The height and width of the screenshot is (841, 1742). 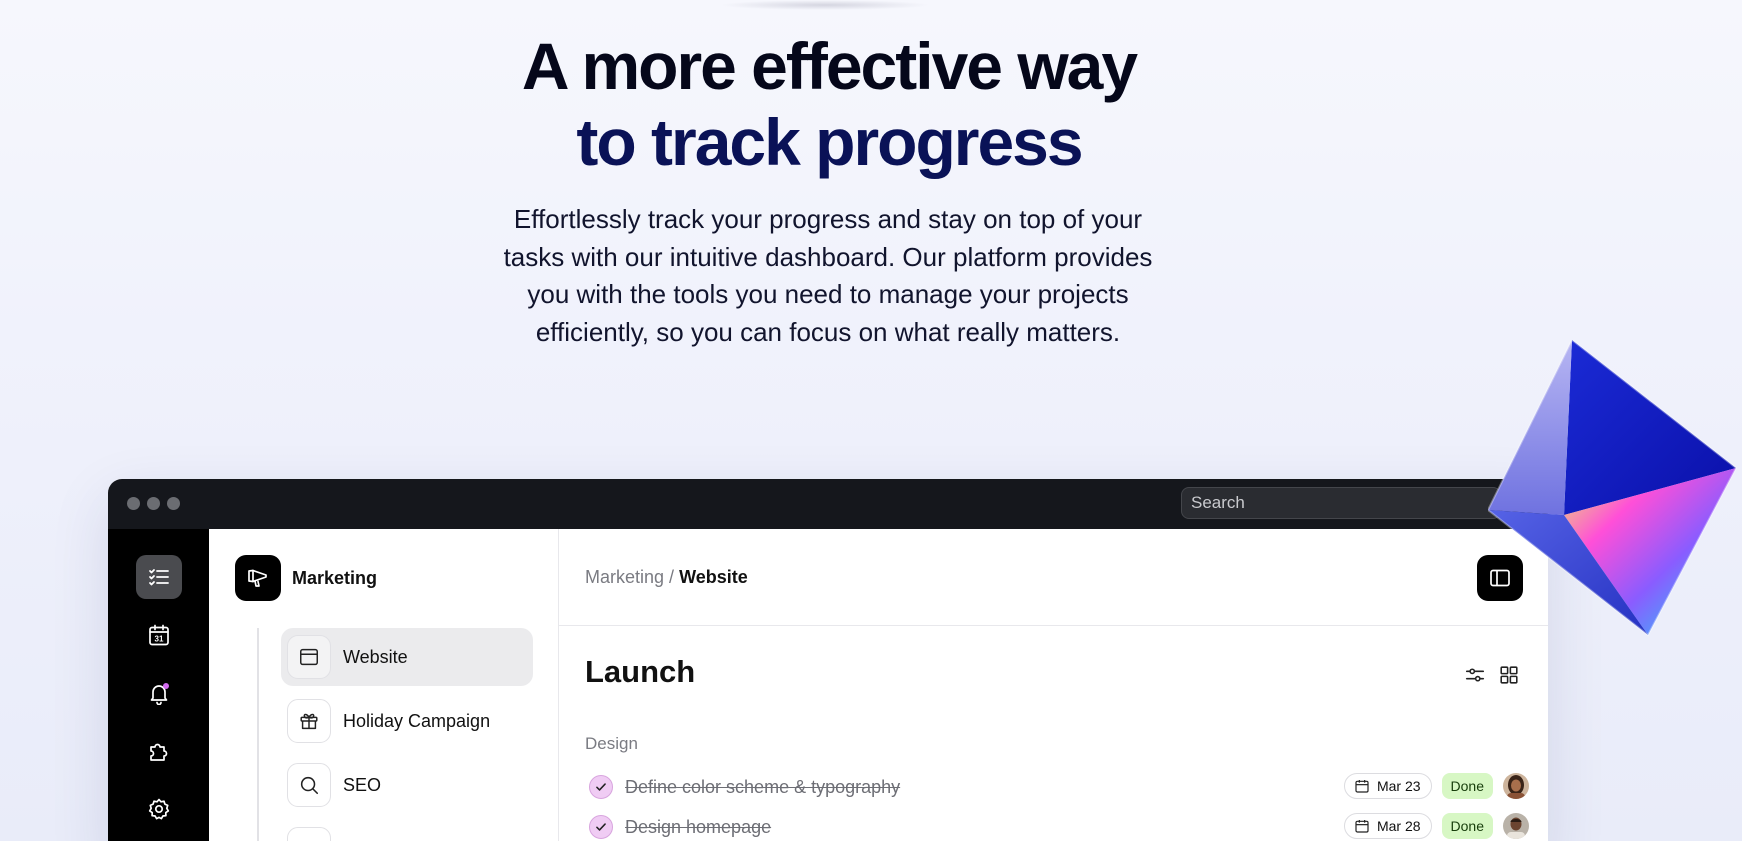 I want to click on gear-icon, so click(x=159, y=809).